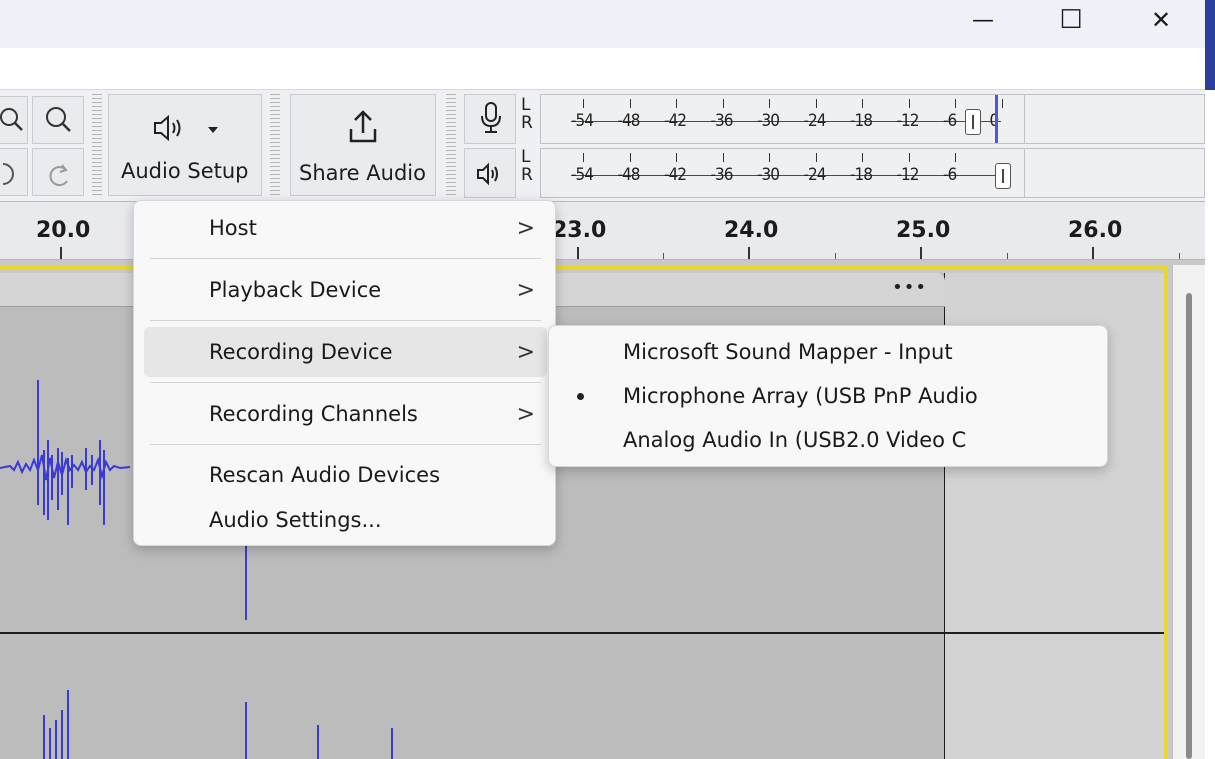 This screenshot has height=759, width=1215. I want to click on menu-item-recording-device: Recording Device >, so click(345, 352).